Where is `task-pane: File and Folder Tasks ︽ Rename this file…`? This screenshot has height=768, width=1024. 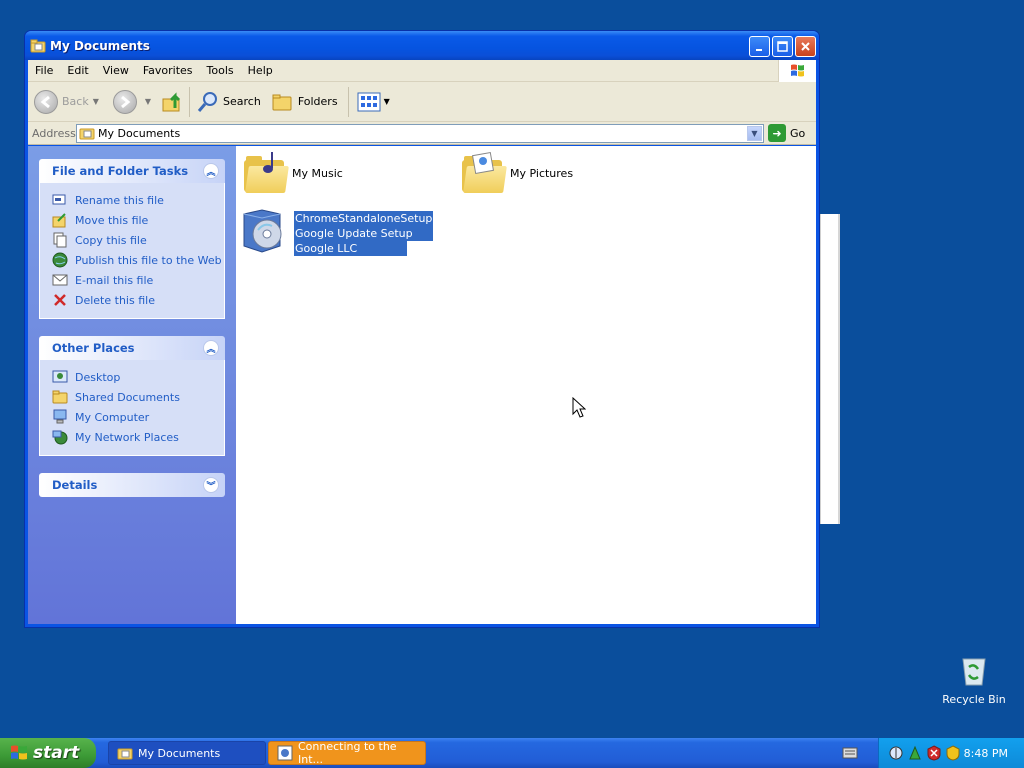
task-pane: File and Folder Tasks ︽ Rename this file… is located at coordinates (132, 385).